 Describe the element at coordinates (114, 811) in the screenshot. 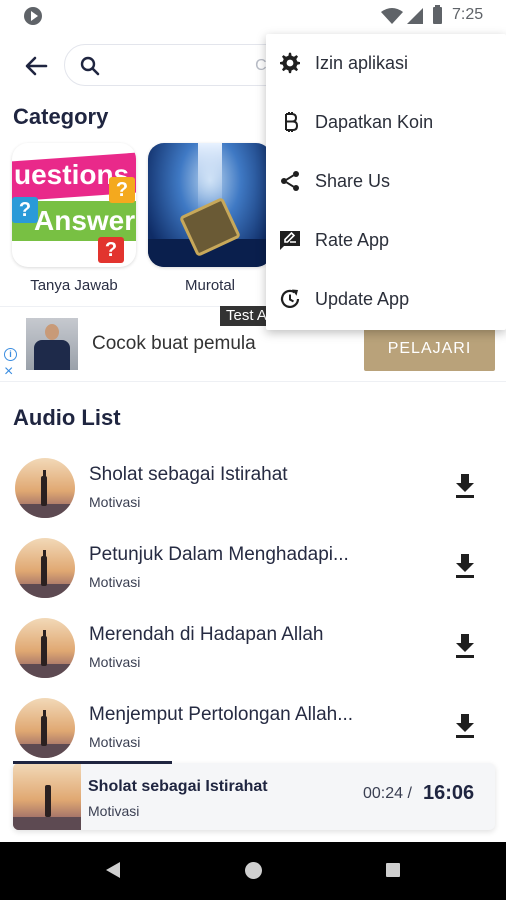

I see `player-category: Motivasi` at that location.